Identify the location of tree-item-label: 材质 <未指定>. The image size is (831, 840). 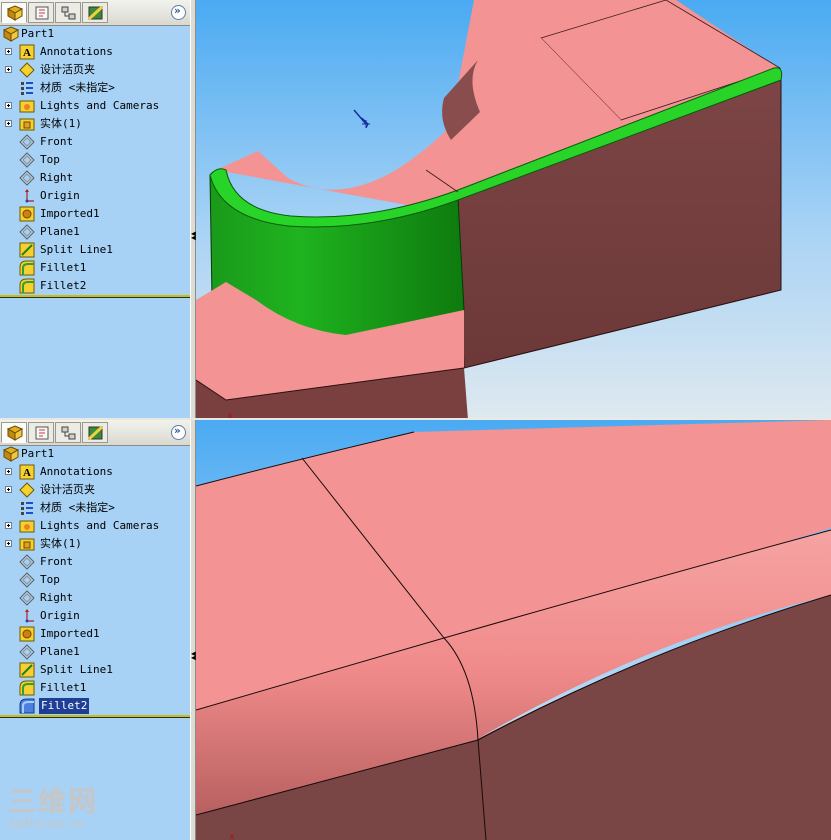
(77, 87).